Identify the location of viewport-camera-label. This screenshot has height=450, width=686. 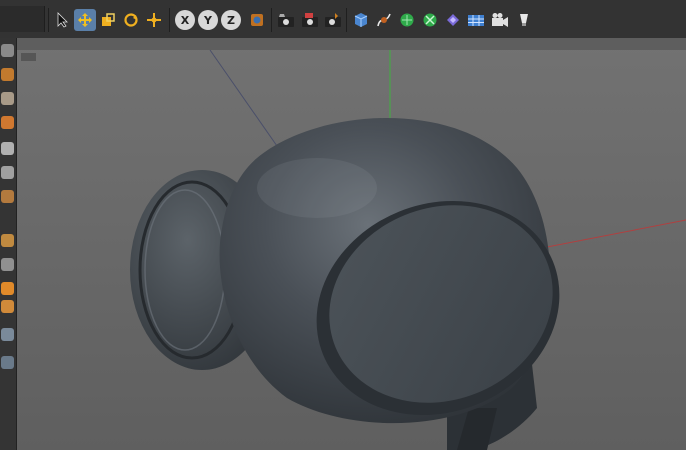
(28, 57).